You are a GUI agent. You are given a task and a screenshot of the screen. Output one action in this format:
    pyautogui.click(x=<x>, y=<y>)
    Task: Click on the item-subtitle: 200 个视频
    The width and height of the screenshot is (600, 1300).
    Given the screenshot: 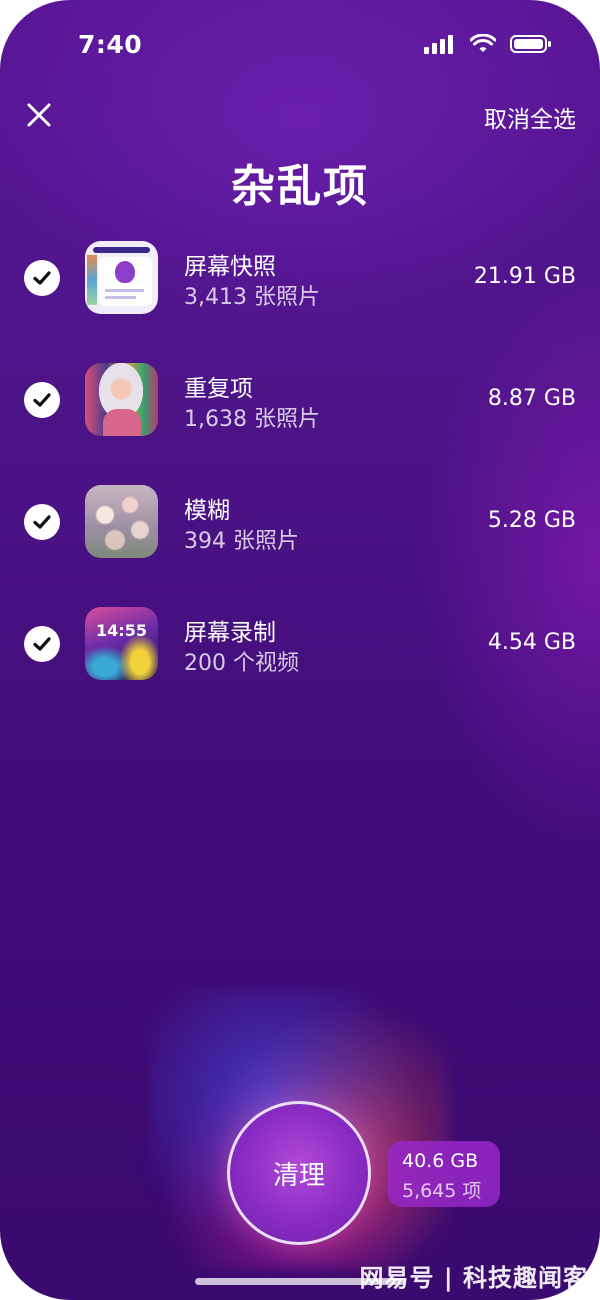 What is the action you would take?
    pyautogui.click(x=241, y=663)
    